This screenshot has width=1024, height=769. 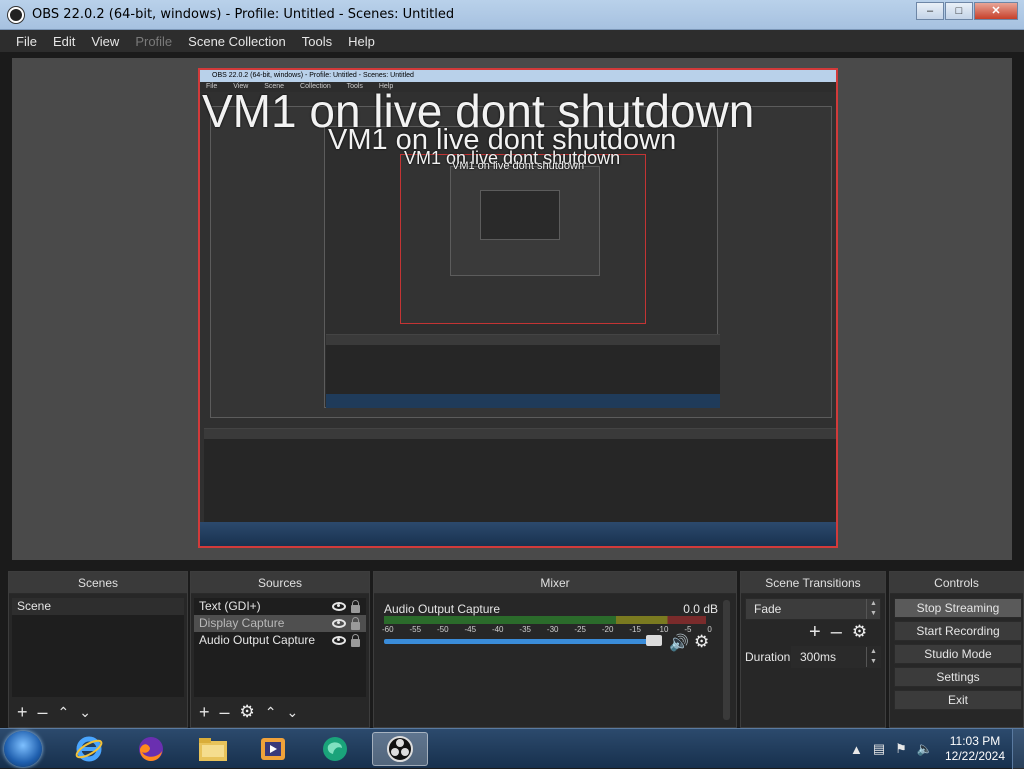 I want to click on source-label: Text (GDI+), so click(x=230, y=606).